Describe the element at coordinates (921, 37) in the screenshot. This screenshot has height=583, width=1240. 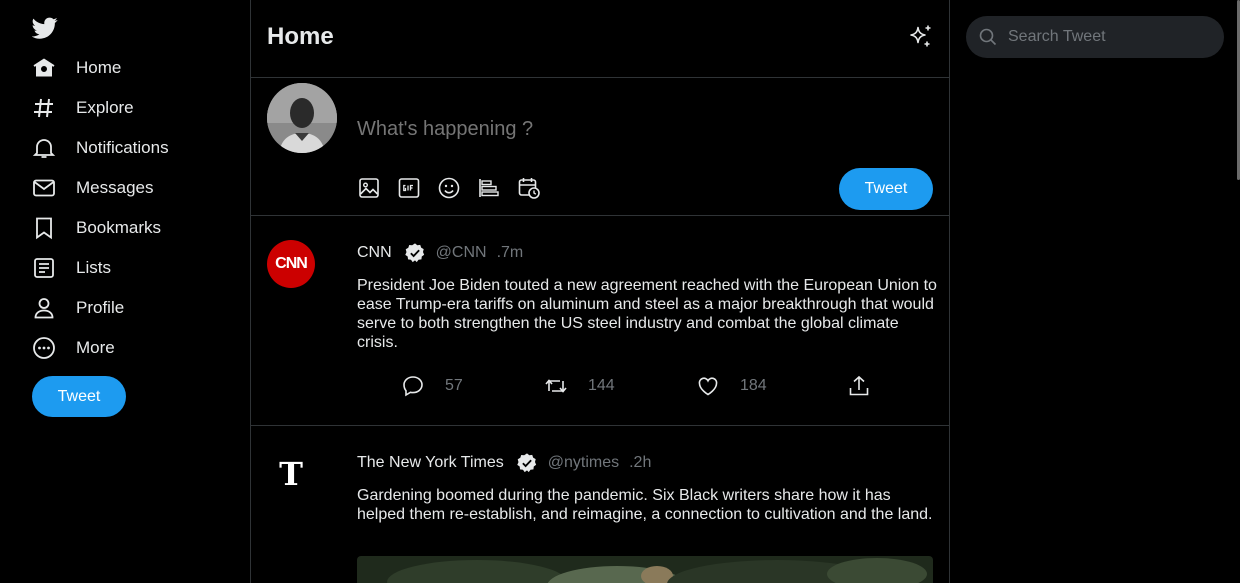
I see `sparkle-icon` at that location.